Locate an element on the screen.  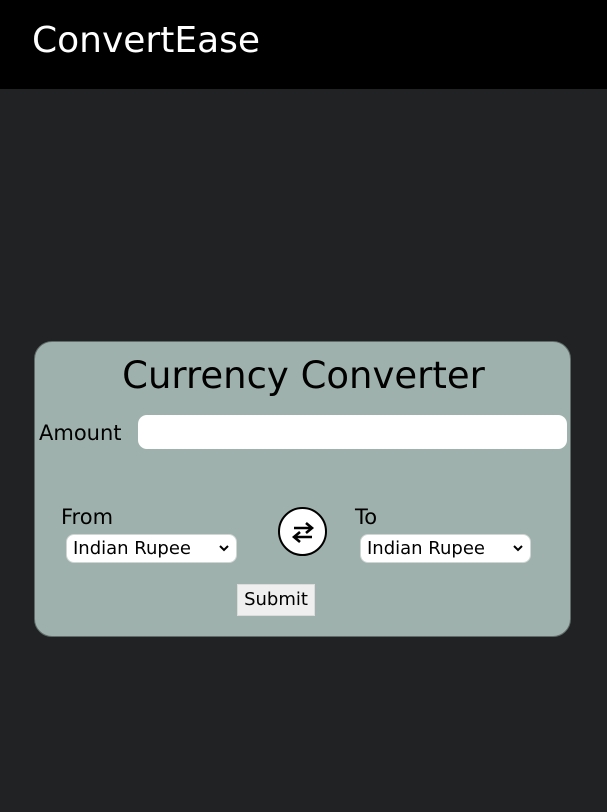
from-currency-value: Indian Rupee is located at coordinates (132, 548).